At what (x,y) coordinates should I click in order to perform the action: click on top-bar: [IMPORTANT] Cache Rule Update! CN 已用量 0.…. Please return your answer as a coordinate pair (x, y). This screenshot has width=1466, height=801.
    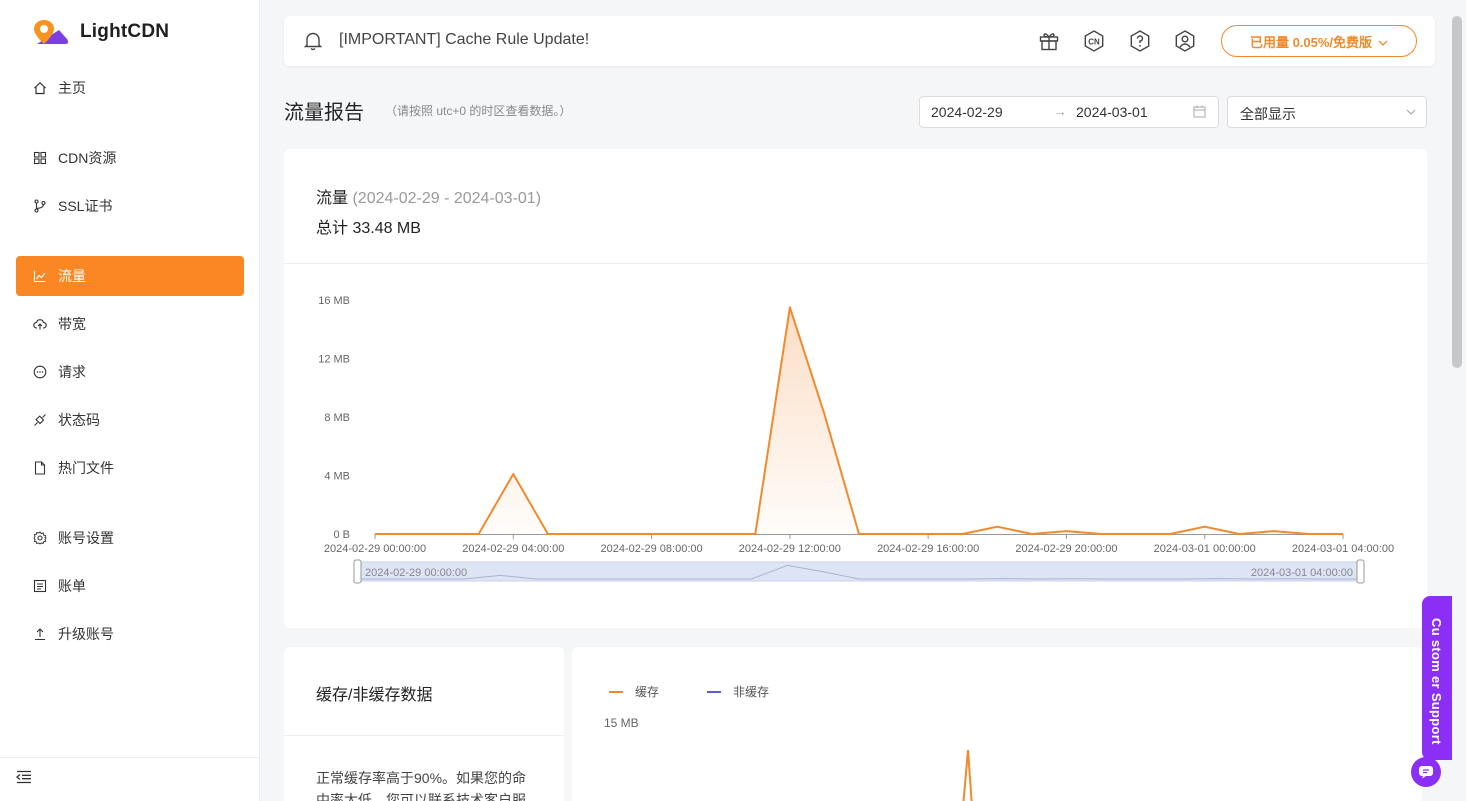
    Looking at the image, I should click on (859, 41).